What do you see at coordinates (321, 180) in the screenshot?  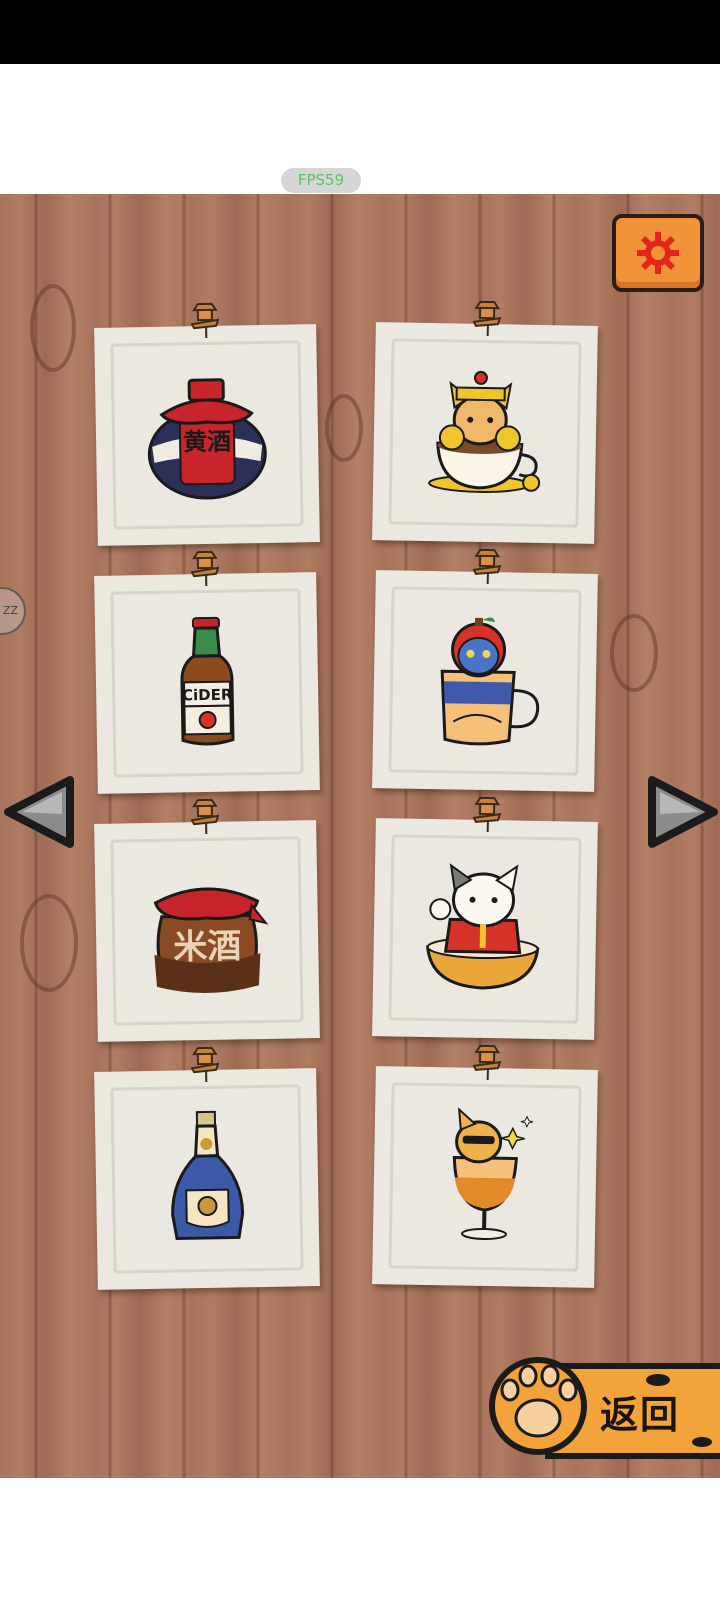 I see `fps-counter: FPS59` at bounding box center [321, 180].